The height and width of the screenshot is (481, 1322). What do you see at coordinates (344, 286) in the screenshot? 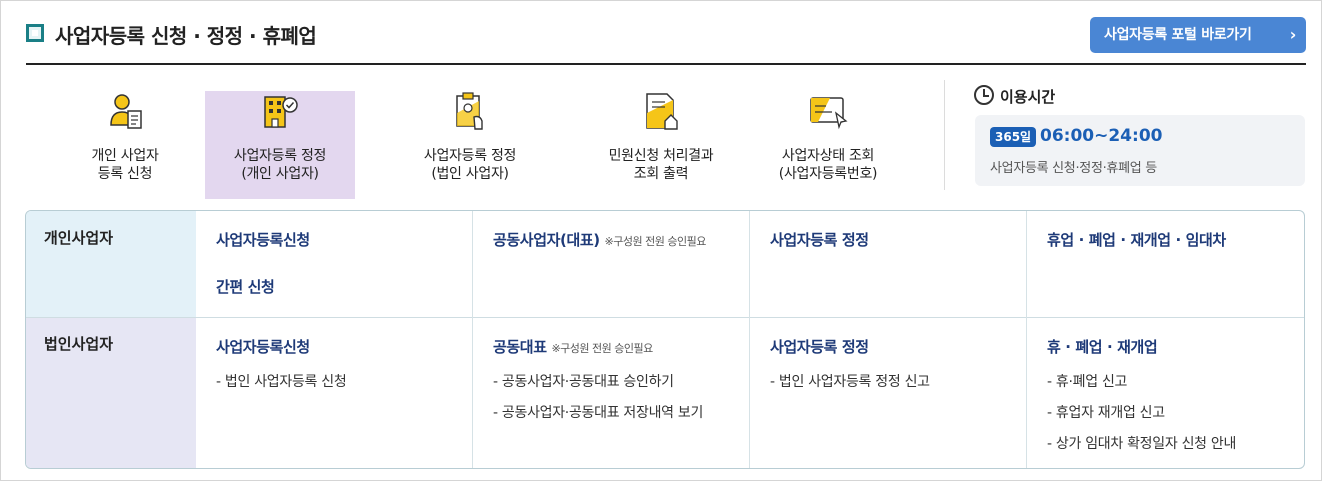
I see `simple-apply-link: 간편 신청` at bounding box center [344, 286].